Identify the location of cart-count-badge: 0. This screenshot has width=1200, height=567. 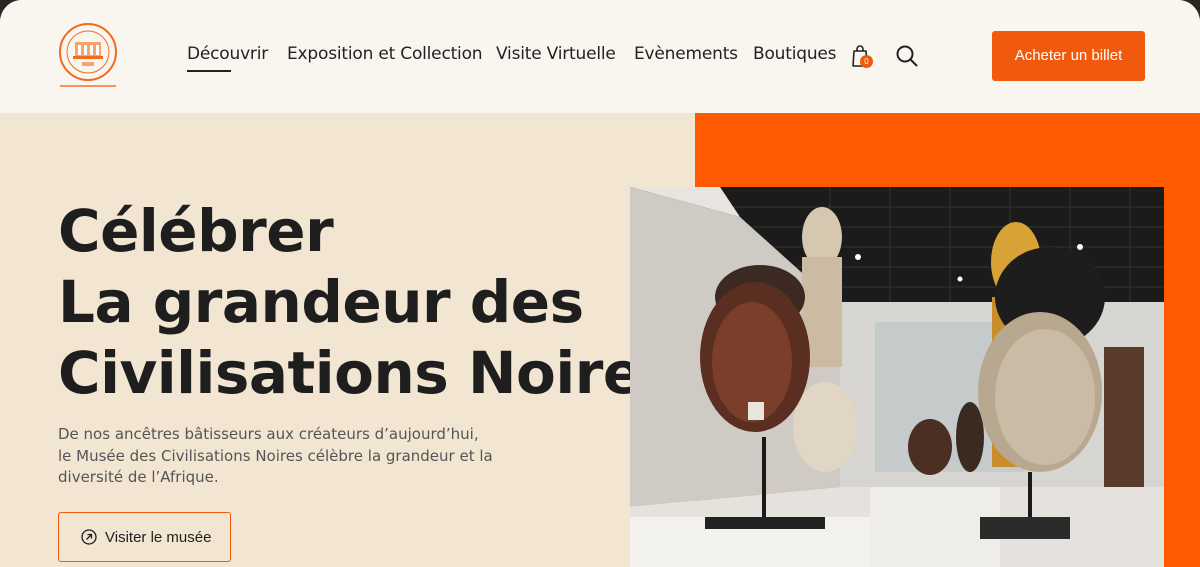
(866, 61).